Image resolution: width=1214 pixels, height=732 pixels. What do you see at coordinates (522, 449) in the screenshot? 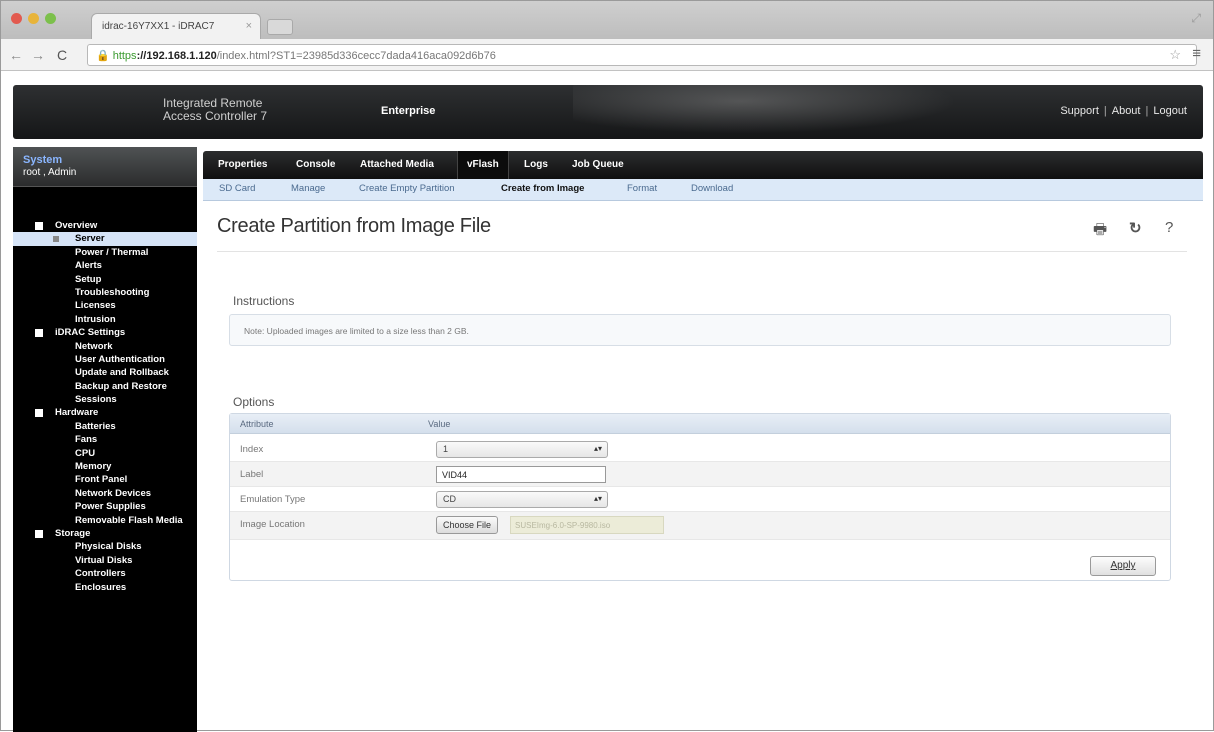
I see `index-select: 1 ▴▾` at bounding box center [522, 449].